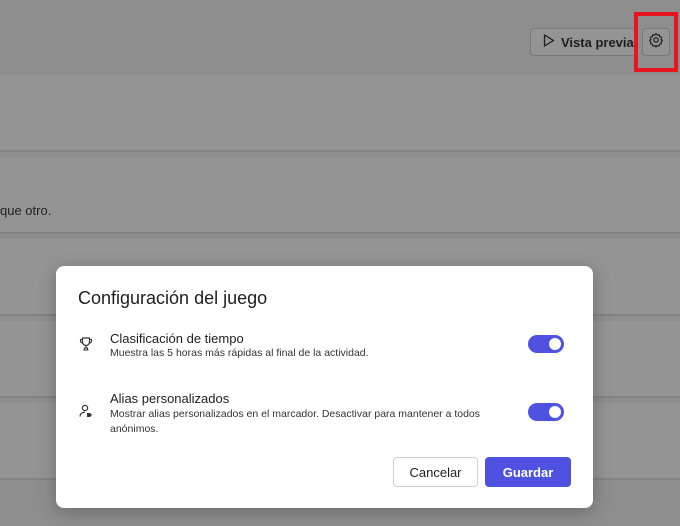 The height and width of the screenshot is (526, 680). Describe the element at coordinates (546, 344) in the screenshot. I see `time-ranking-toggle` at that location.